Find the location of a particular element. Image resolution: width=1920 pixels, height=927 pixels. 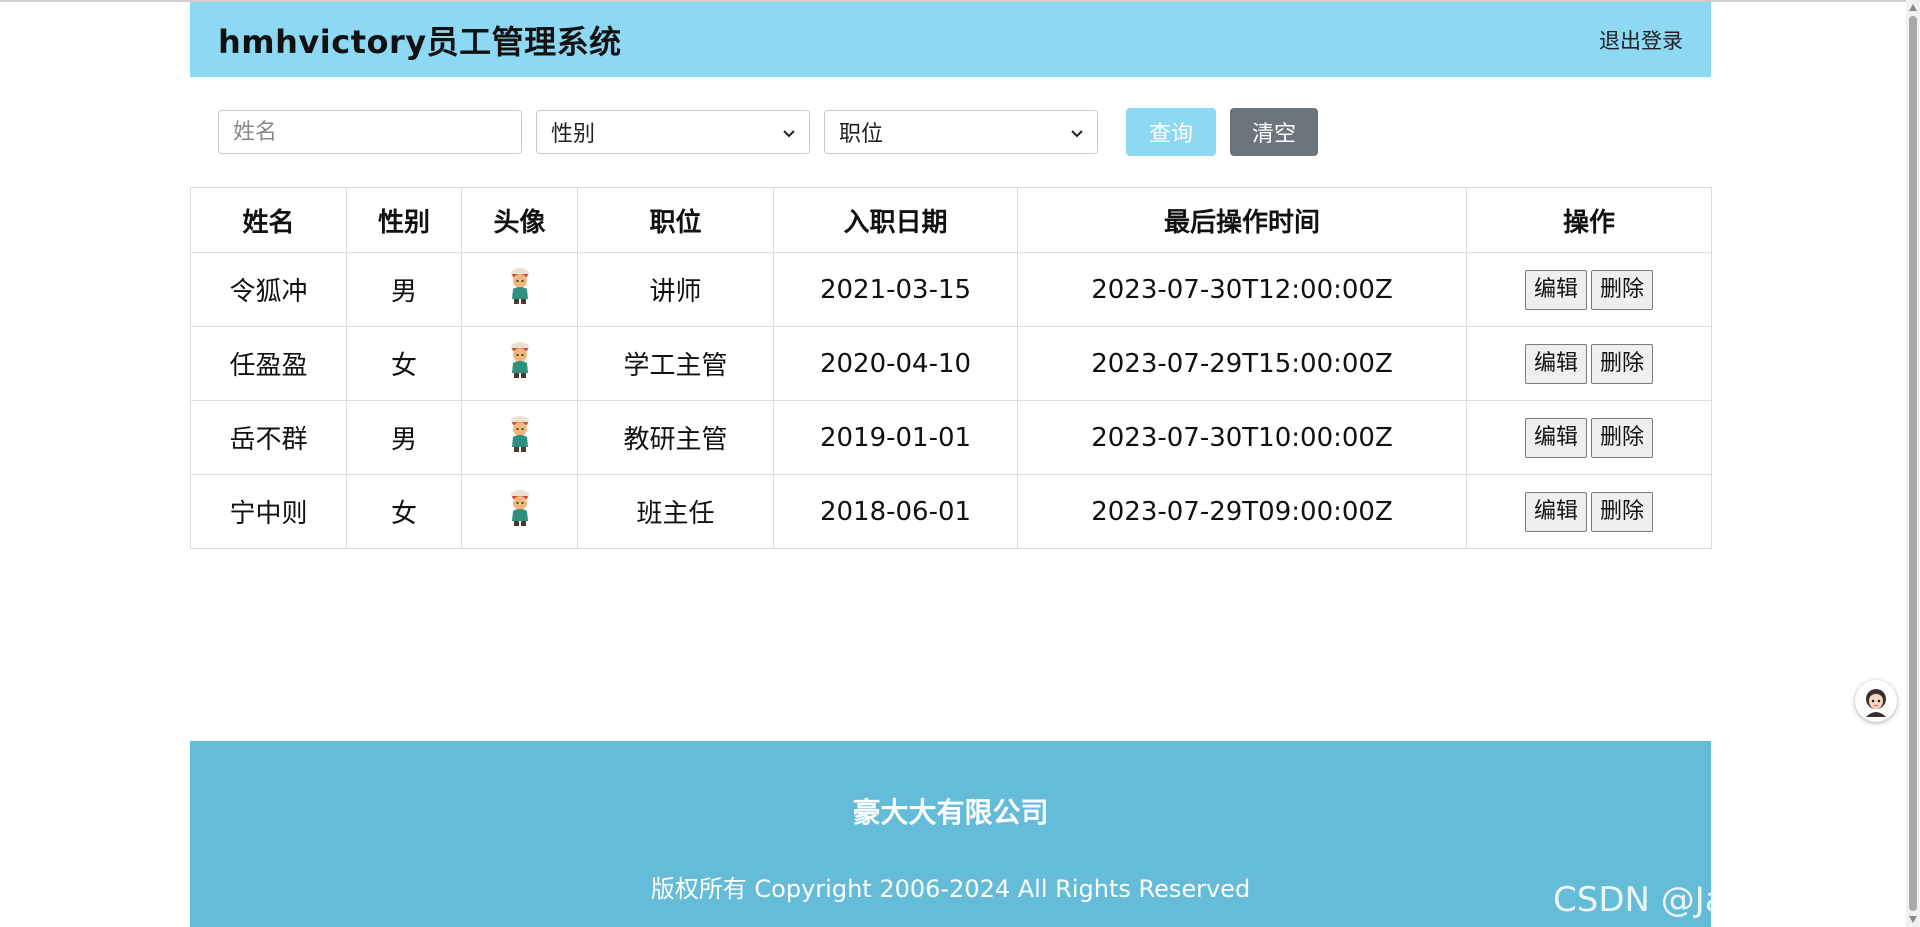

job-select-value: 职位 is located at coordinates (861, 134).